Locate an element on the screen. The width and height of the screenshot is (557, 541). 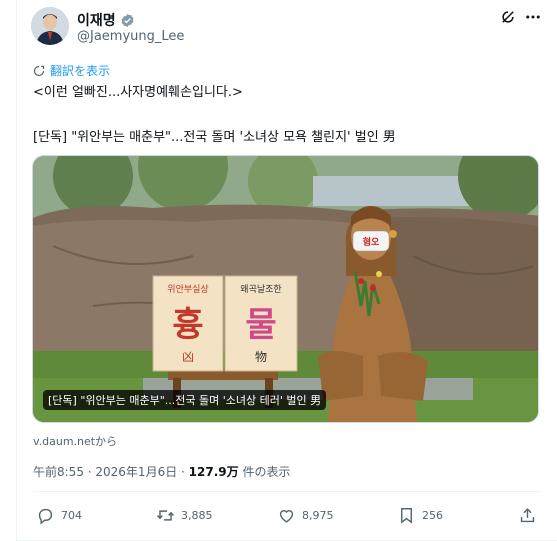
like-button: 8,975 is located at coordinates (305, 515).